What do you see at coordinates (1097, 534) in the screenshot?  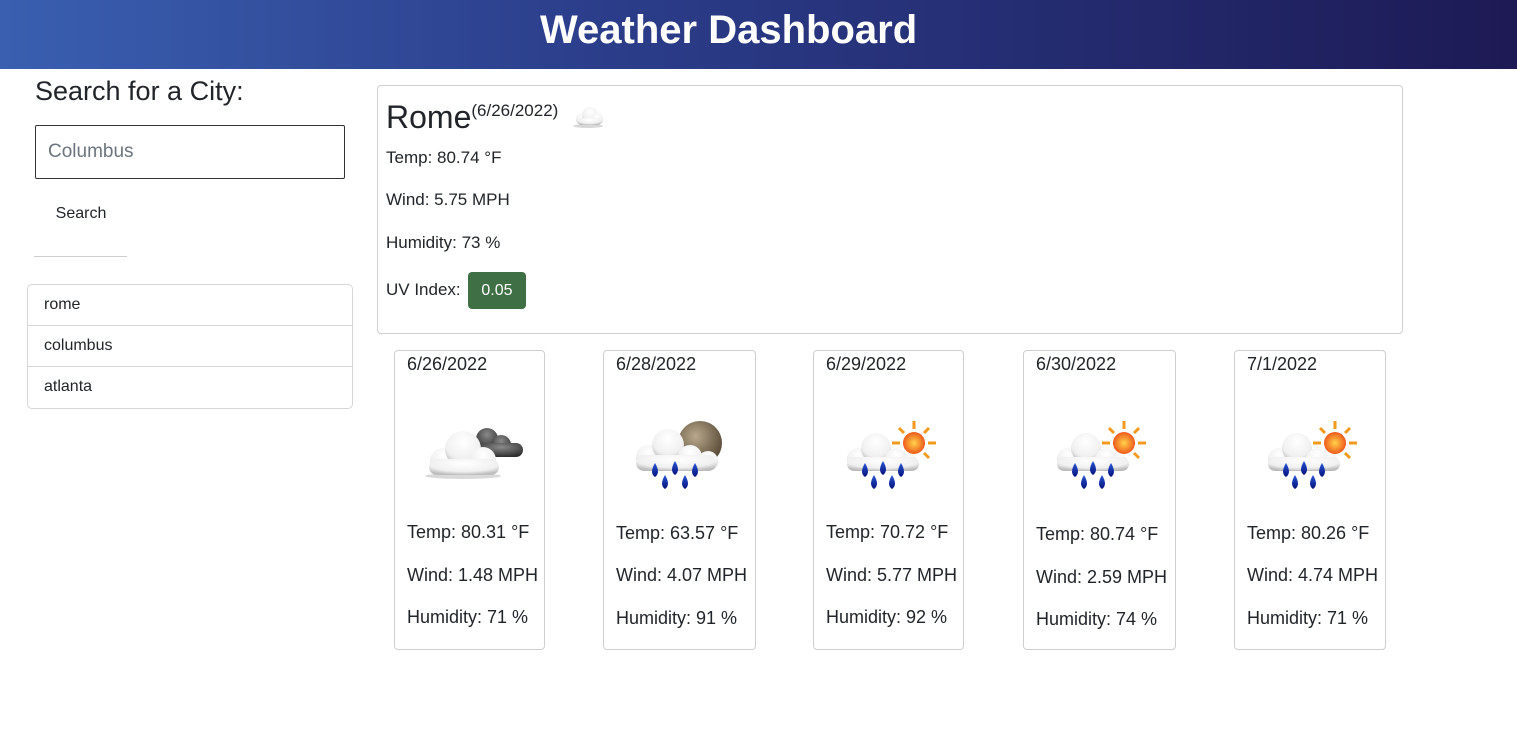 I see `forecast-temp: Temp: 80.74 °F` at bounding box center [1097, 534].